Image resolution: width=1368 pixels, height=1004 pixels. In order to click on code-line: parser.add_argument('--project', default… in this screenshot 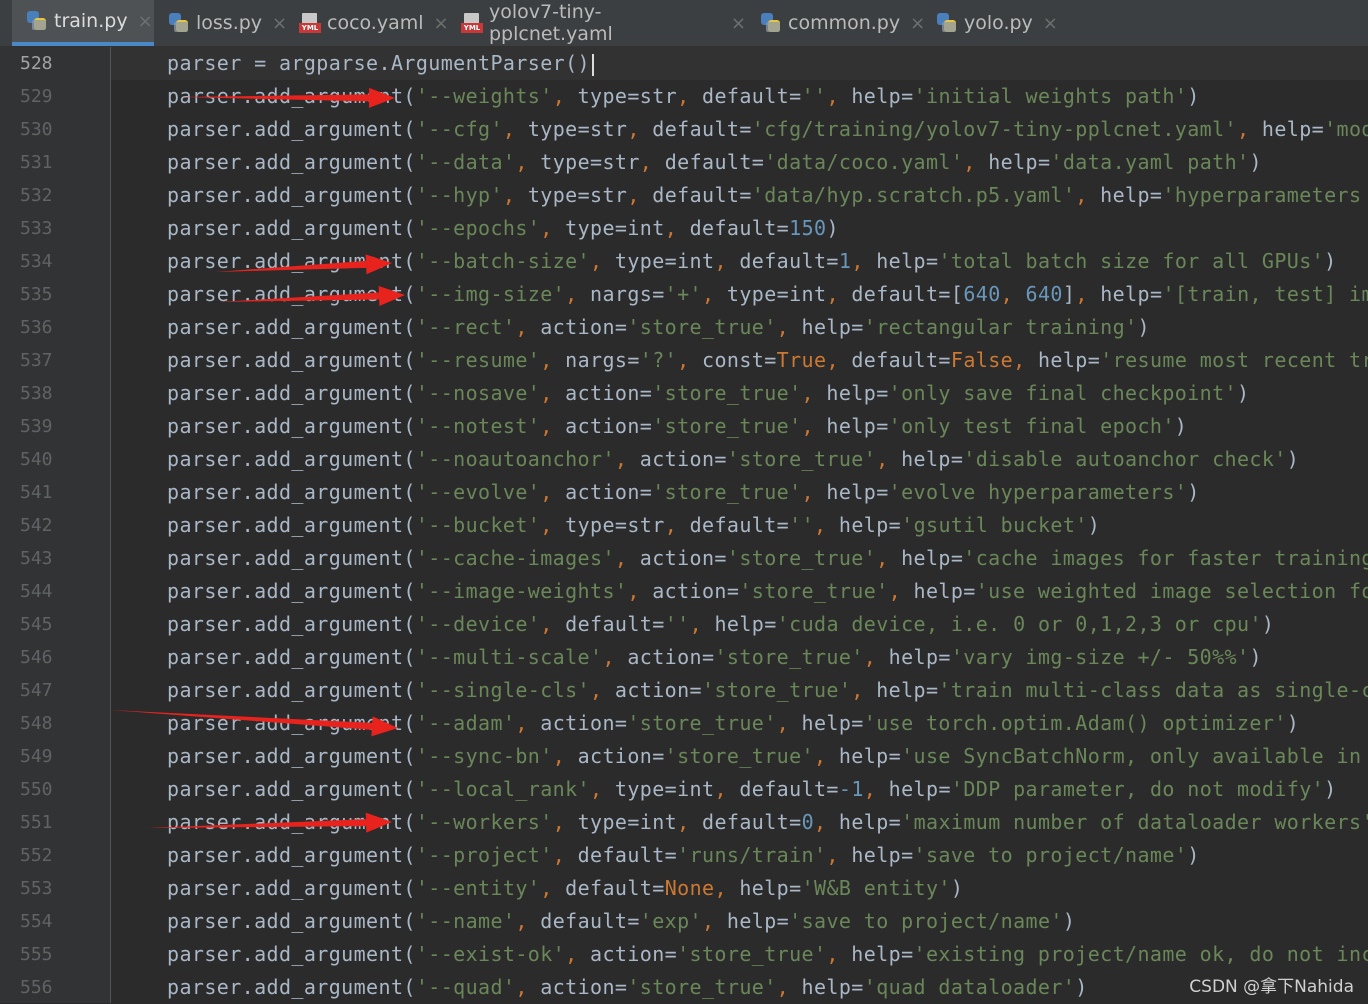, I will do `click(683, 855)`.